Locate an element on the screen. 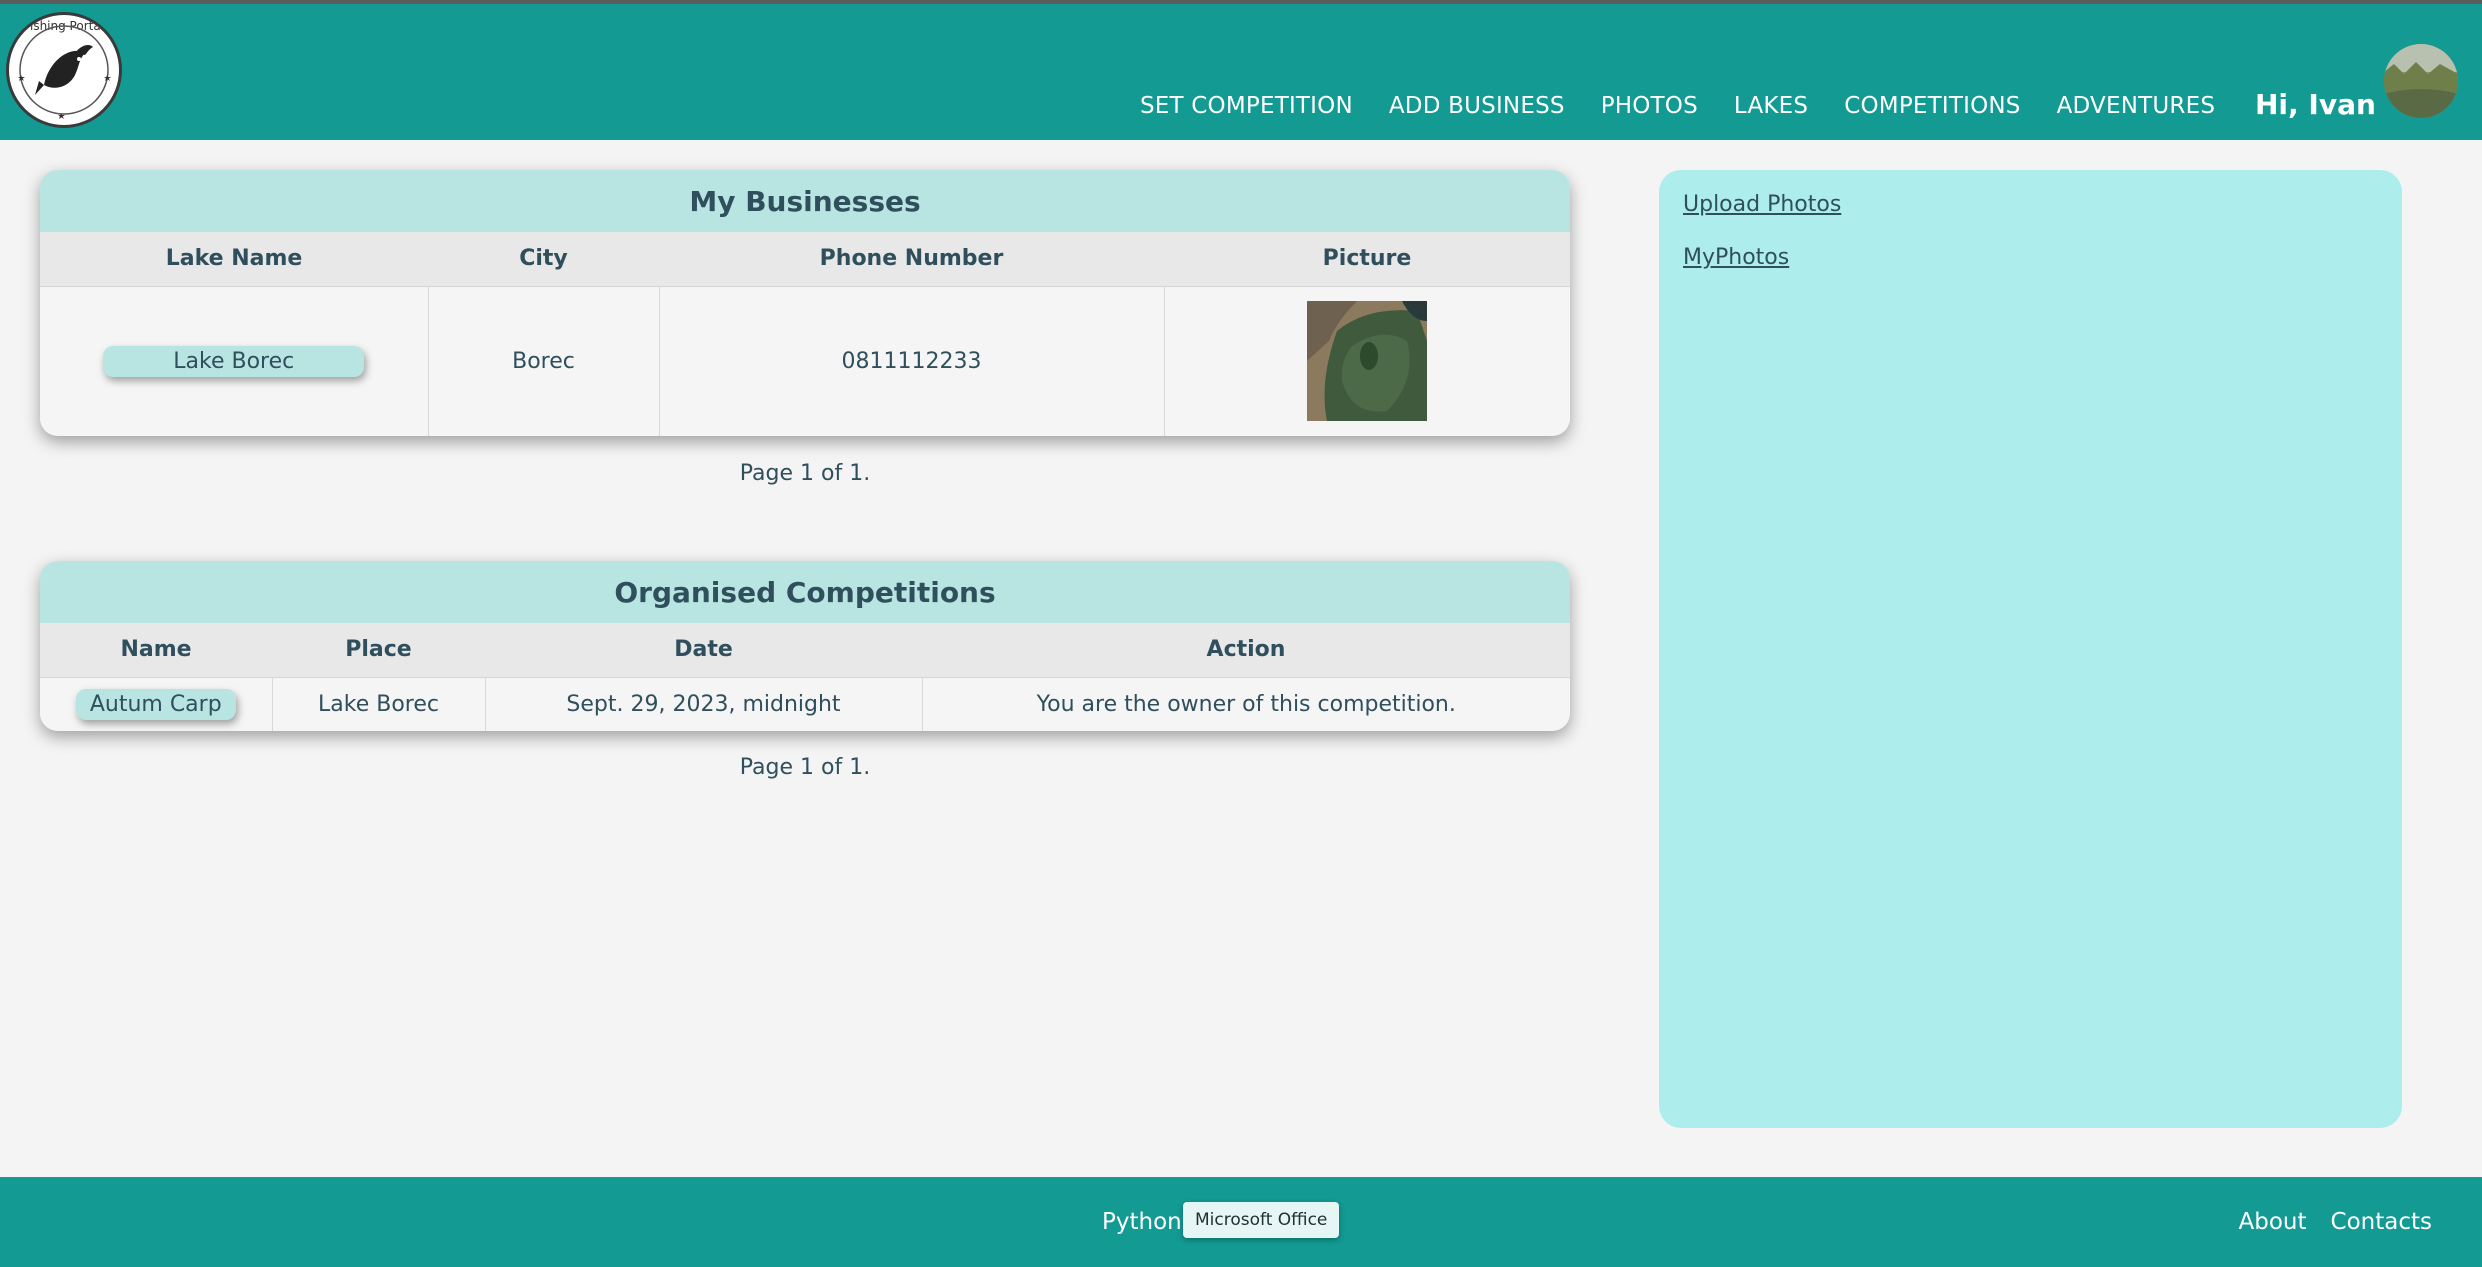 This screenshot has width=2482, height=1267. avatar-photo-icon is located at coordinates (2421, 81).